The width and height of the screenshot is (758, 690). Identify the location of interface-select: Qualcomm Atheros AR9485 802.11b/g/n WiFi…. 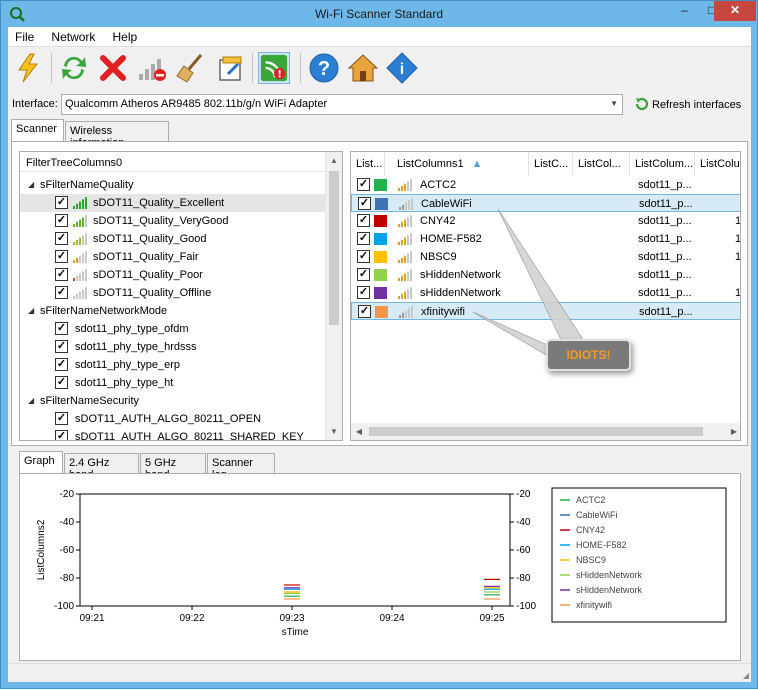
(342, 104).